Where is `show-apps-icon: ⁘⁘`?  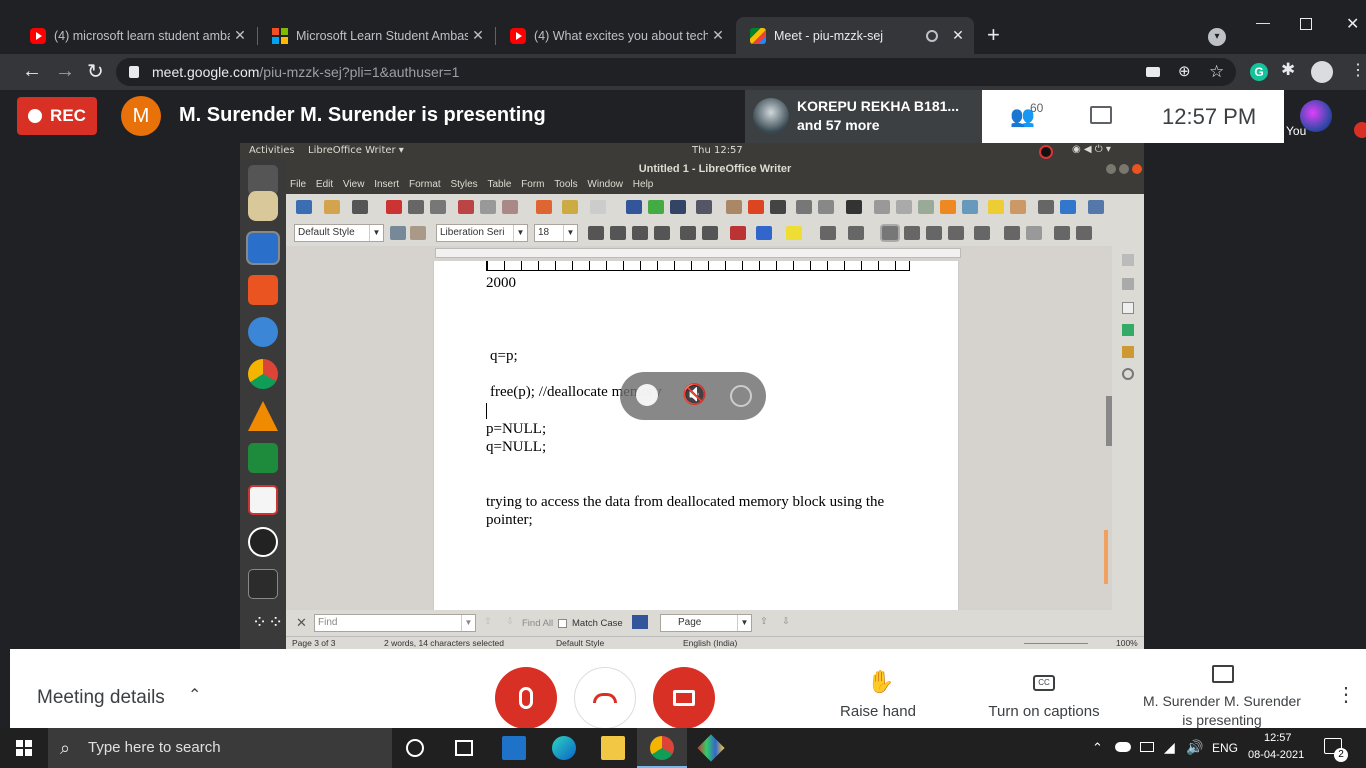
show-apps-icon: ⁘⁘ is located at coordinates (268, 622).